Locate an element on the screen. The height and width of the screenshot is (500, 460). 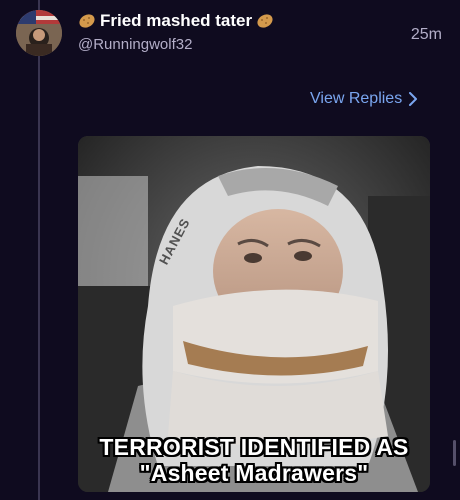
avatar-image is located at coordinates (39, 33).